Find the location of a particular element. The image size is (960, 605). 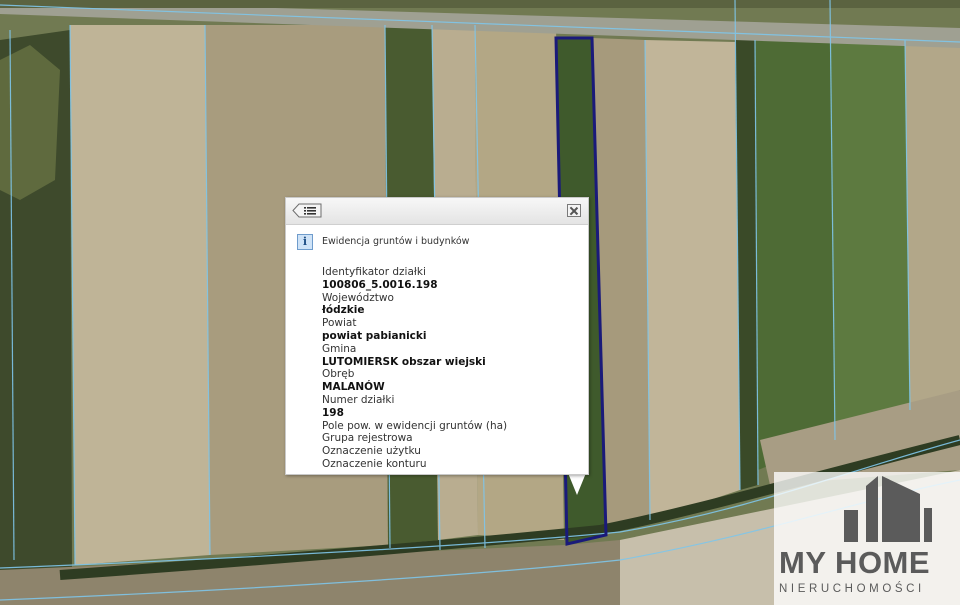

popup-pointer is located at coordinates (577, 484).